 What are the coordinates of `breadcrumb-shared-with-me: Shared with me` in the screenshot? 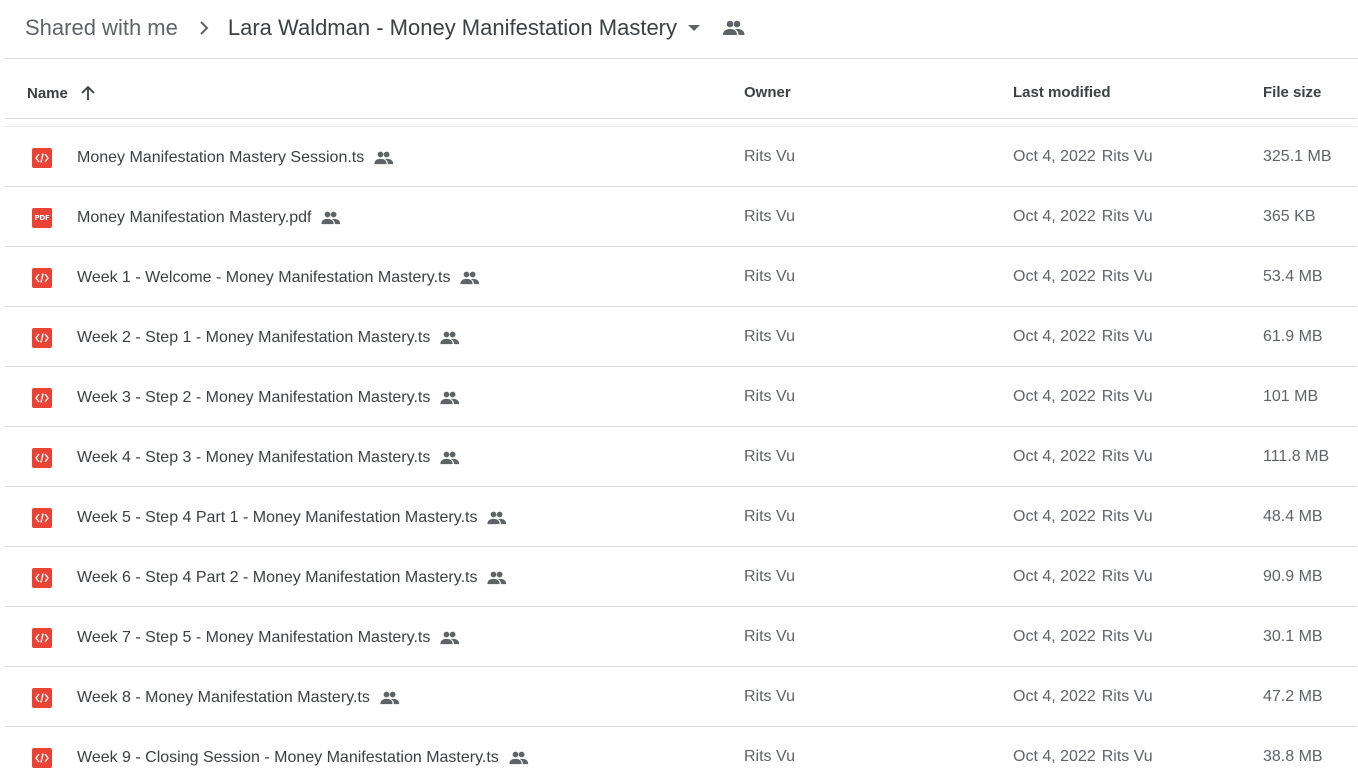 It's located at (101, 28).